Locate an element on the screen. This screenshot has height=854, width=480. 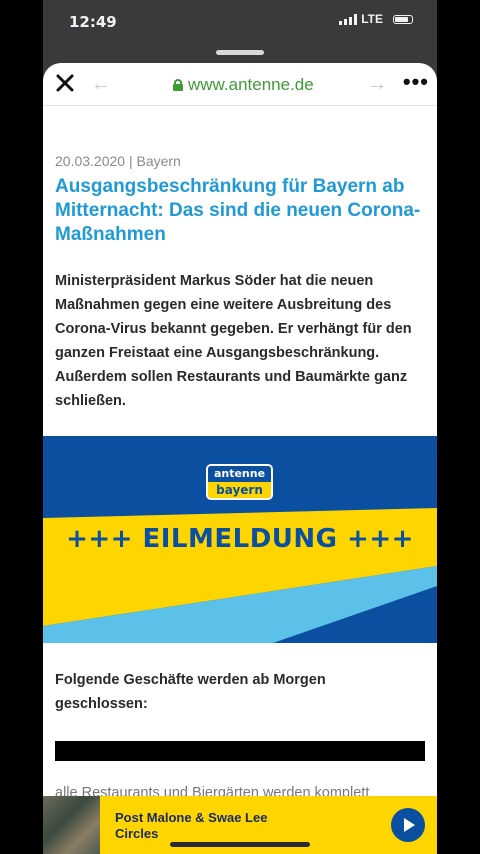
antenne-bayern-logo: antenne bayern is located at coordinates (239, 482).